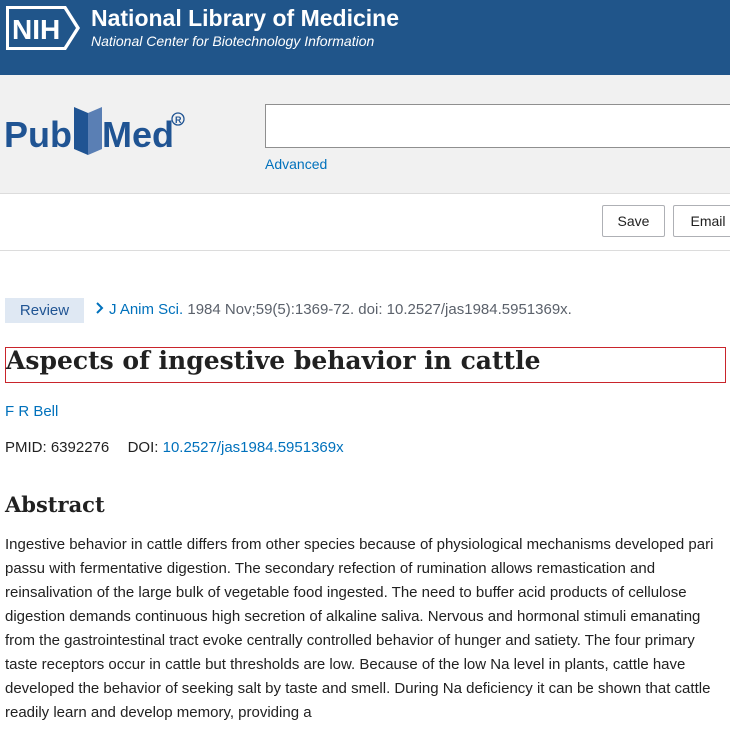  I want to click on doi-label: DOI:, so click(143, 447).